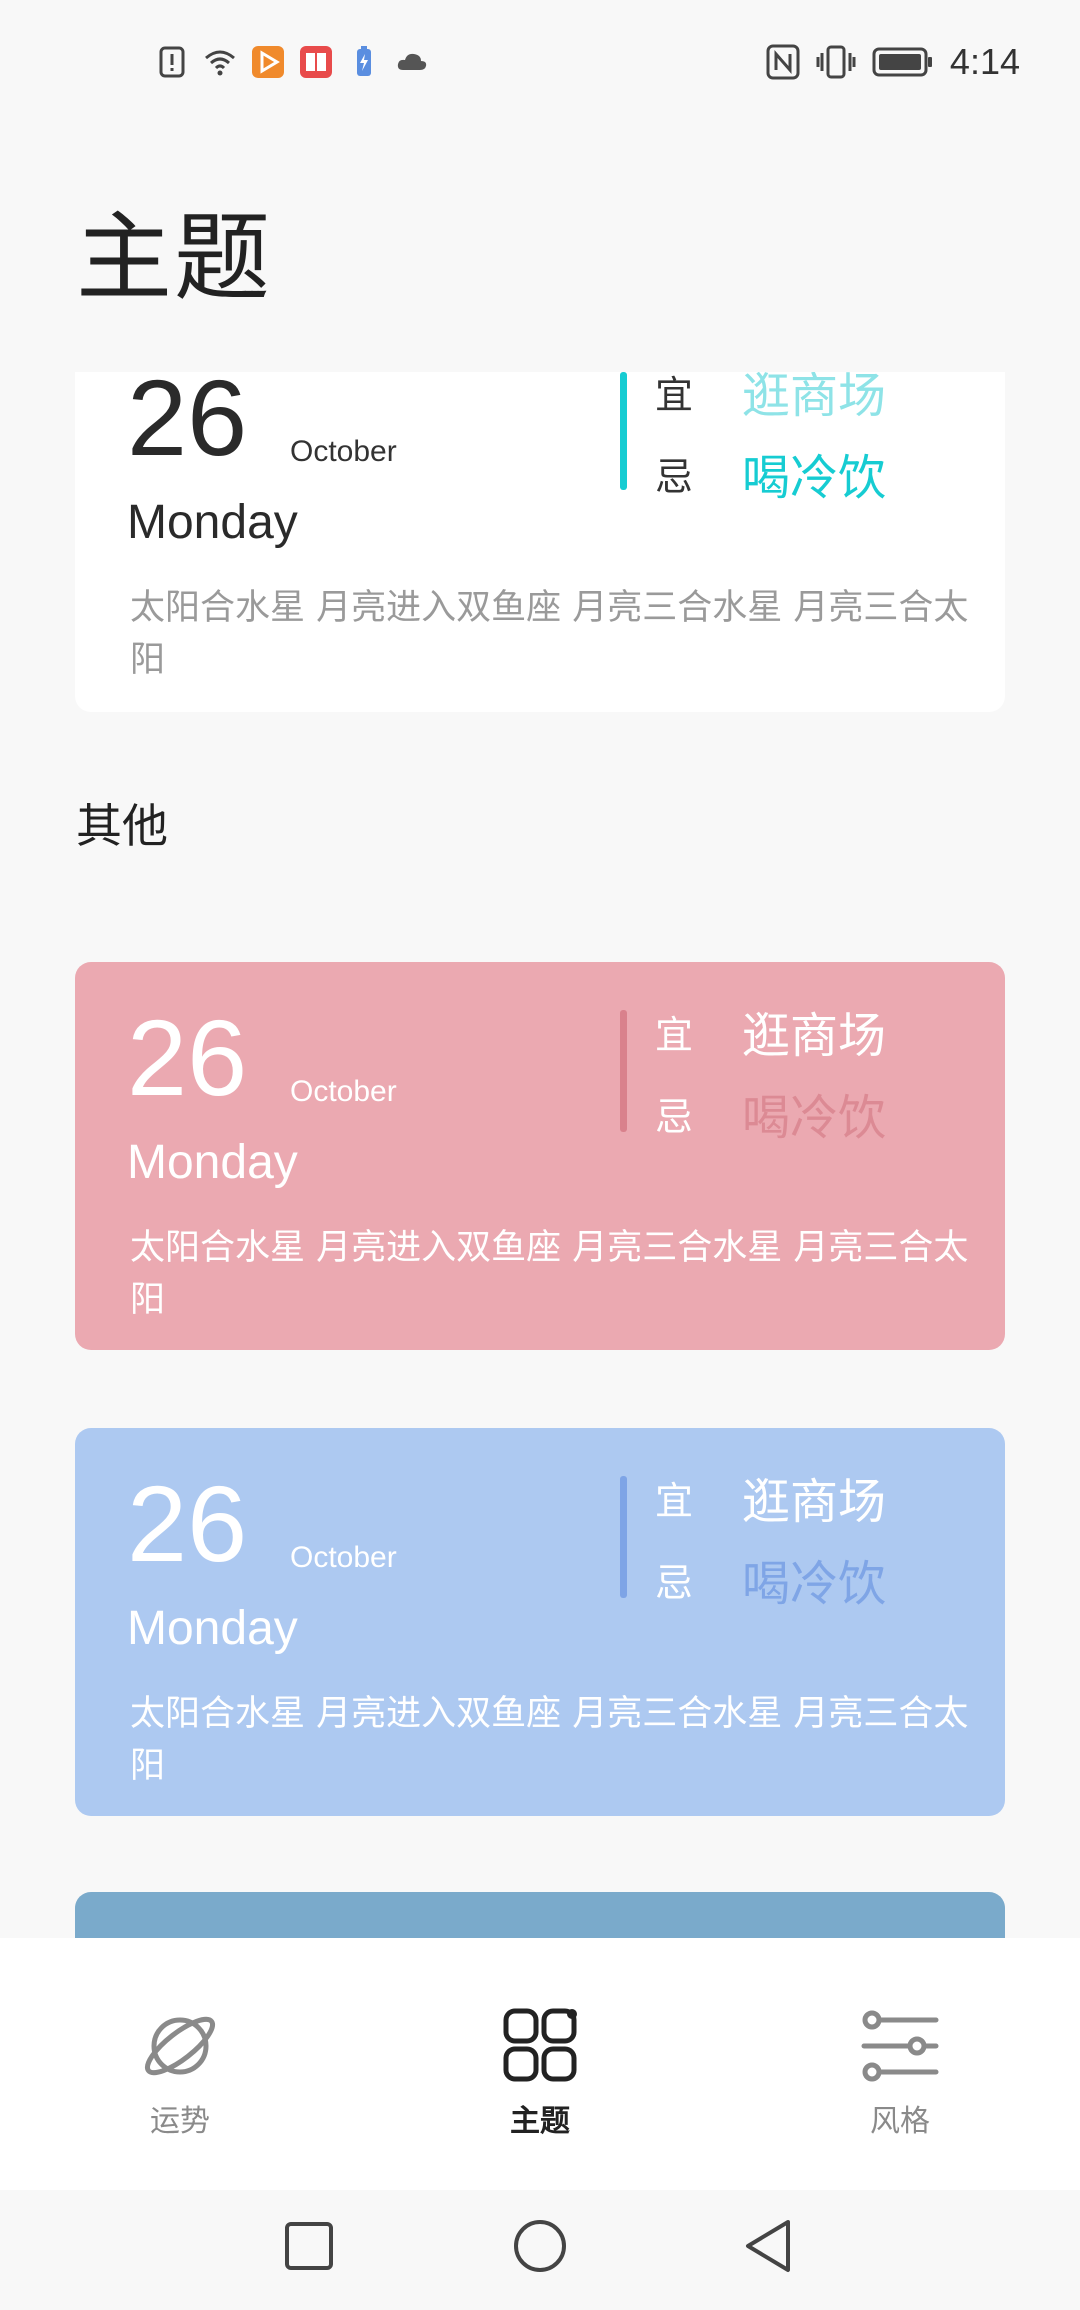 The image size is (1080, 2310). Describe the element at coordinates (836, 62) in the screenshot. I see `vibrate-icon` at that location.